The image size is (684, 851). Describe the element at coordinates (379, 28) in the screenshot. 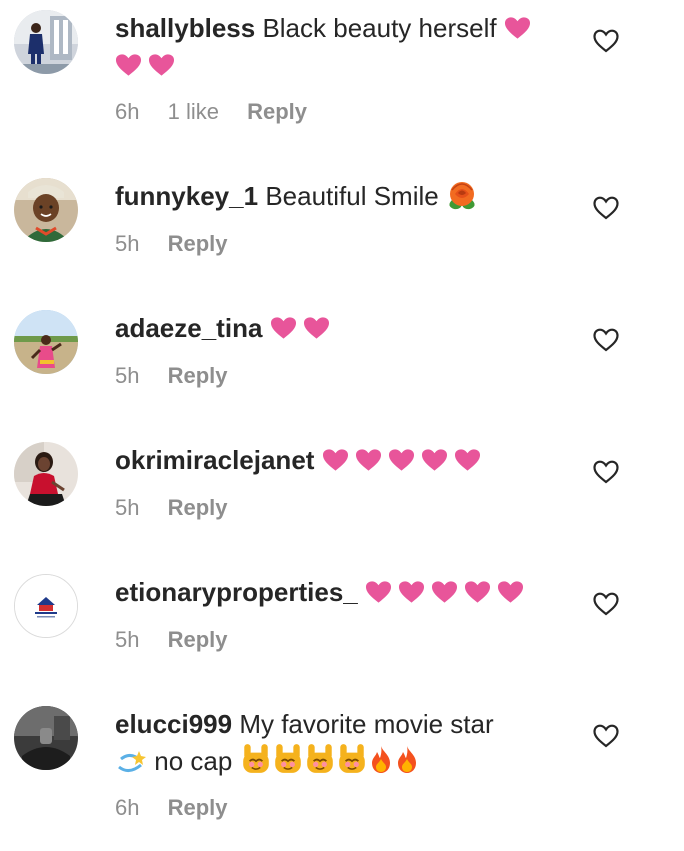

I see `comment-text: Black beauty herself` at that location.